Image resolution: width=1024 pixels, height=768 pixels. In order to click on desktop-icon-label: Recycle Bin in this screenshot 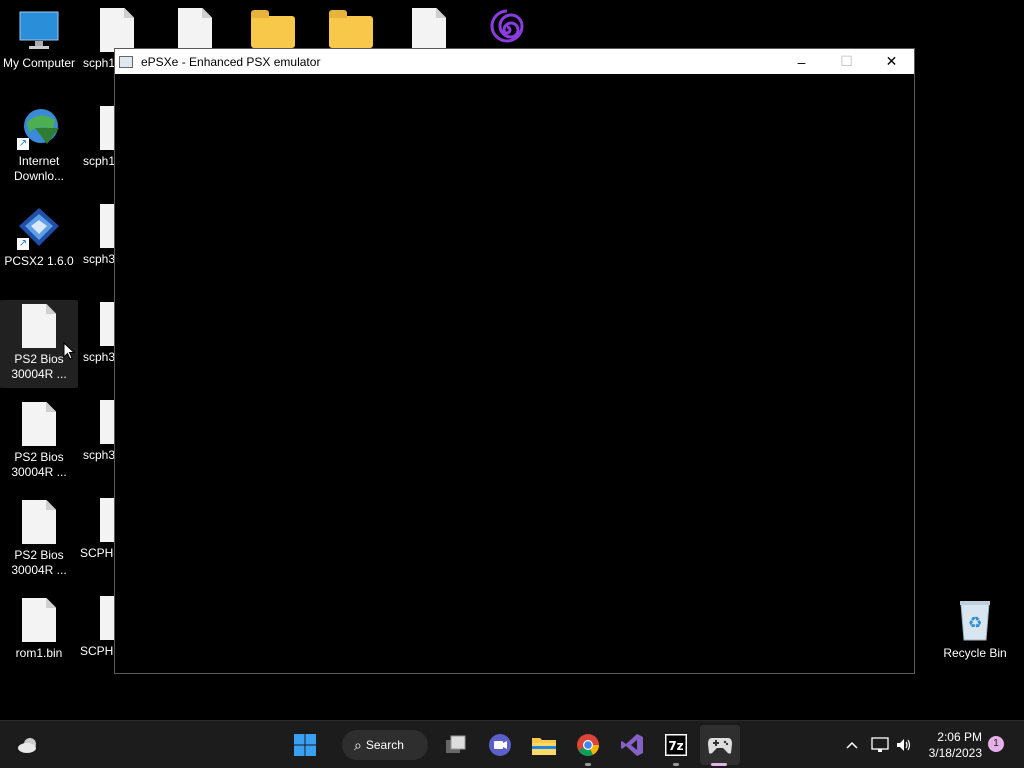, I will do `click(975, 653)`.